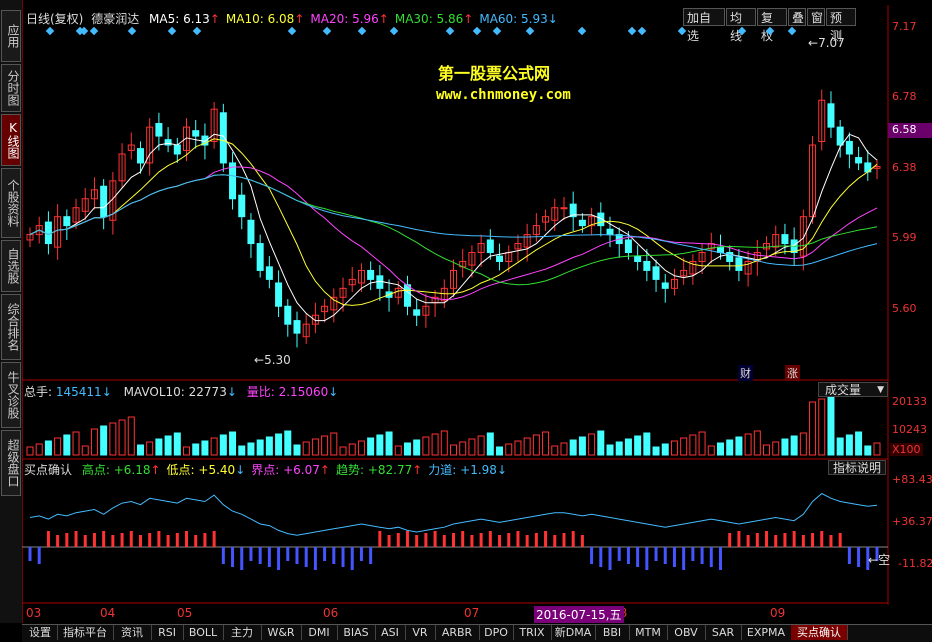  Describe the element at coordinates (319, 632) in the screenshot. I see `bottom-tab: DMI` at that location.